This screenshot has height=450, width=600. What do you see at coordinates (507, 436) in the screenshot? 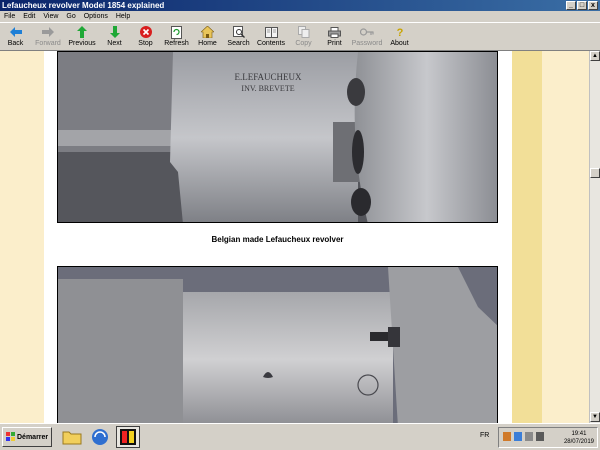
I see `network-icon` at bounding box center [507, 436].